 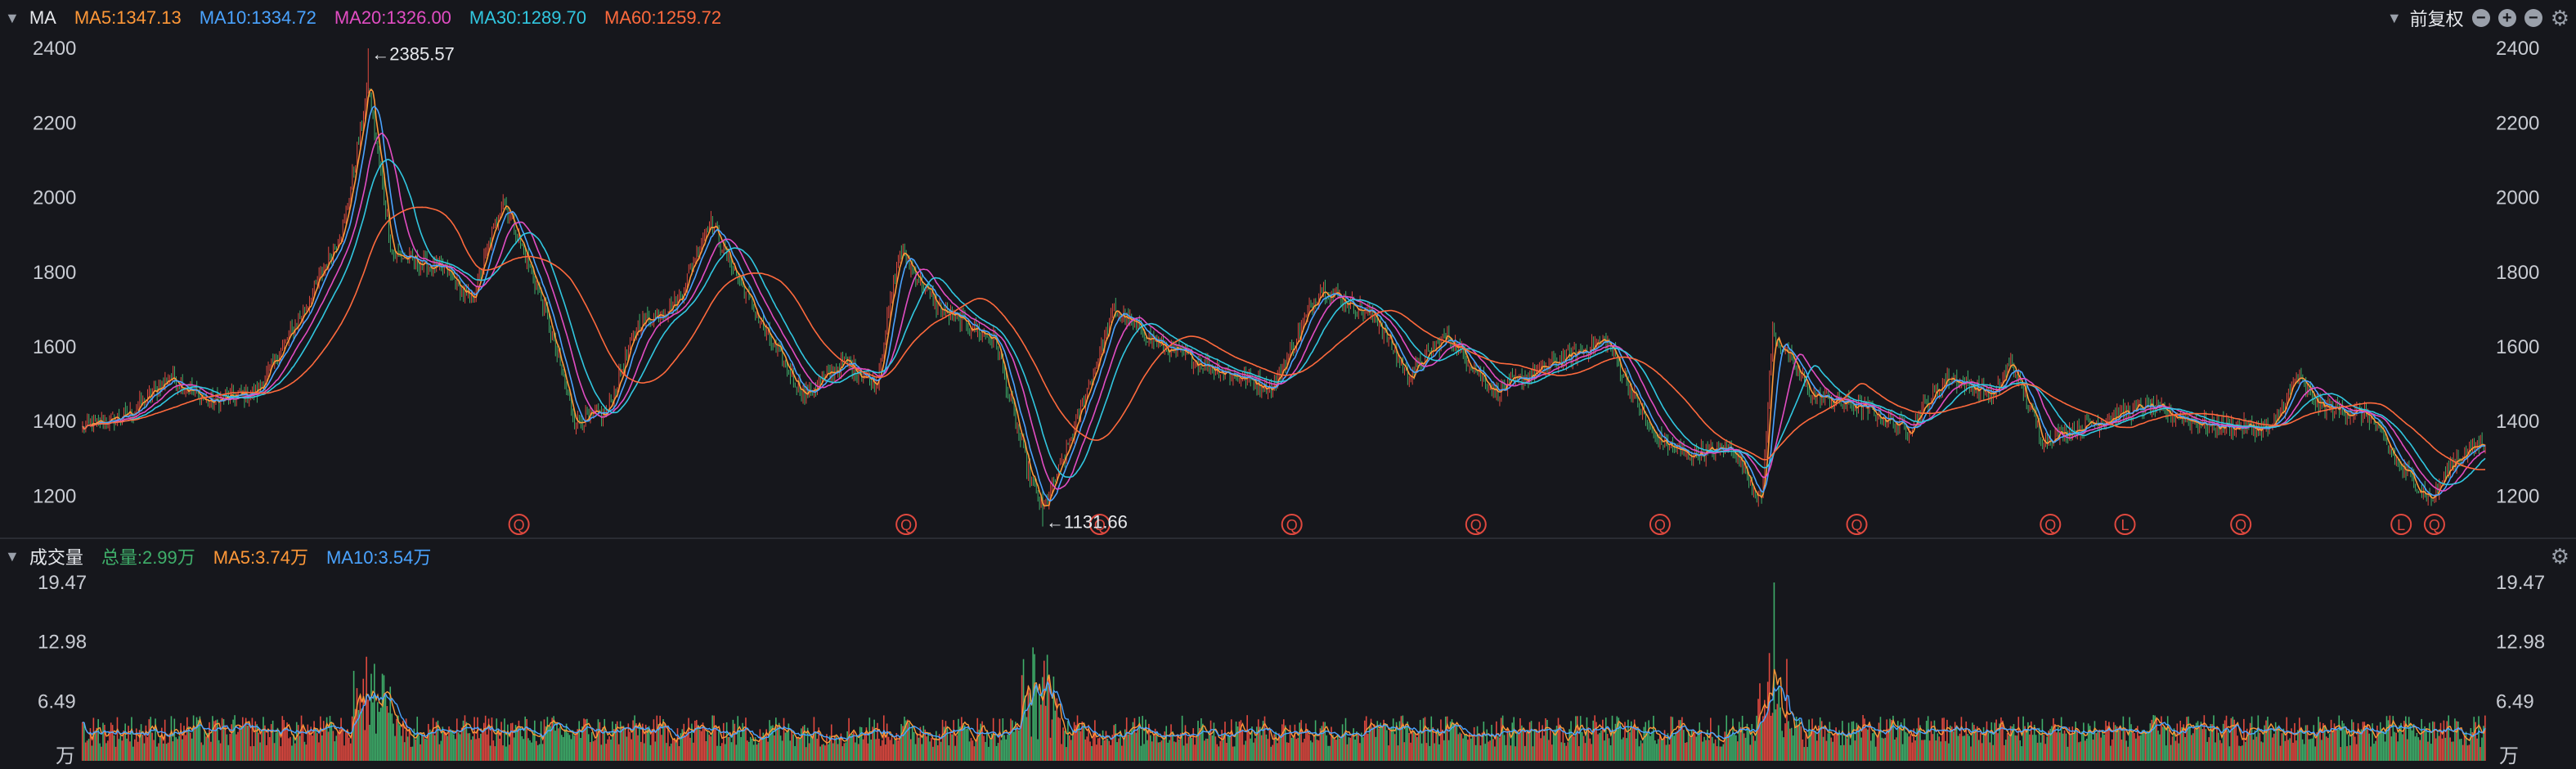 What do you see at coordinates (2395, 19) in the screenshot?
I see `adjust-dropdown-icon: ▼` at bounding box center [2395, 19].